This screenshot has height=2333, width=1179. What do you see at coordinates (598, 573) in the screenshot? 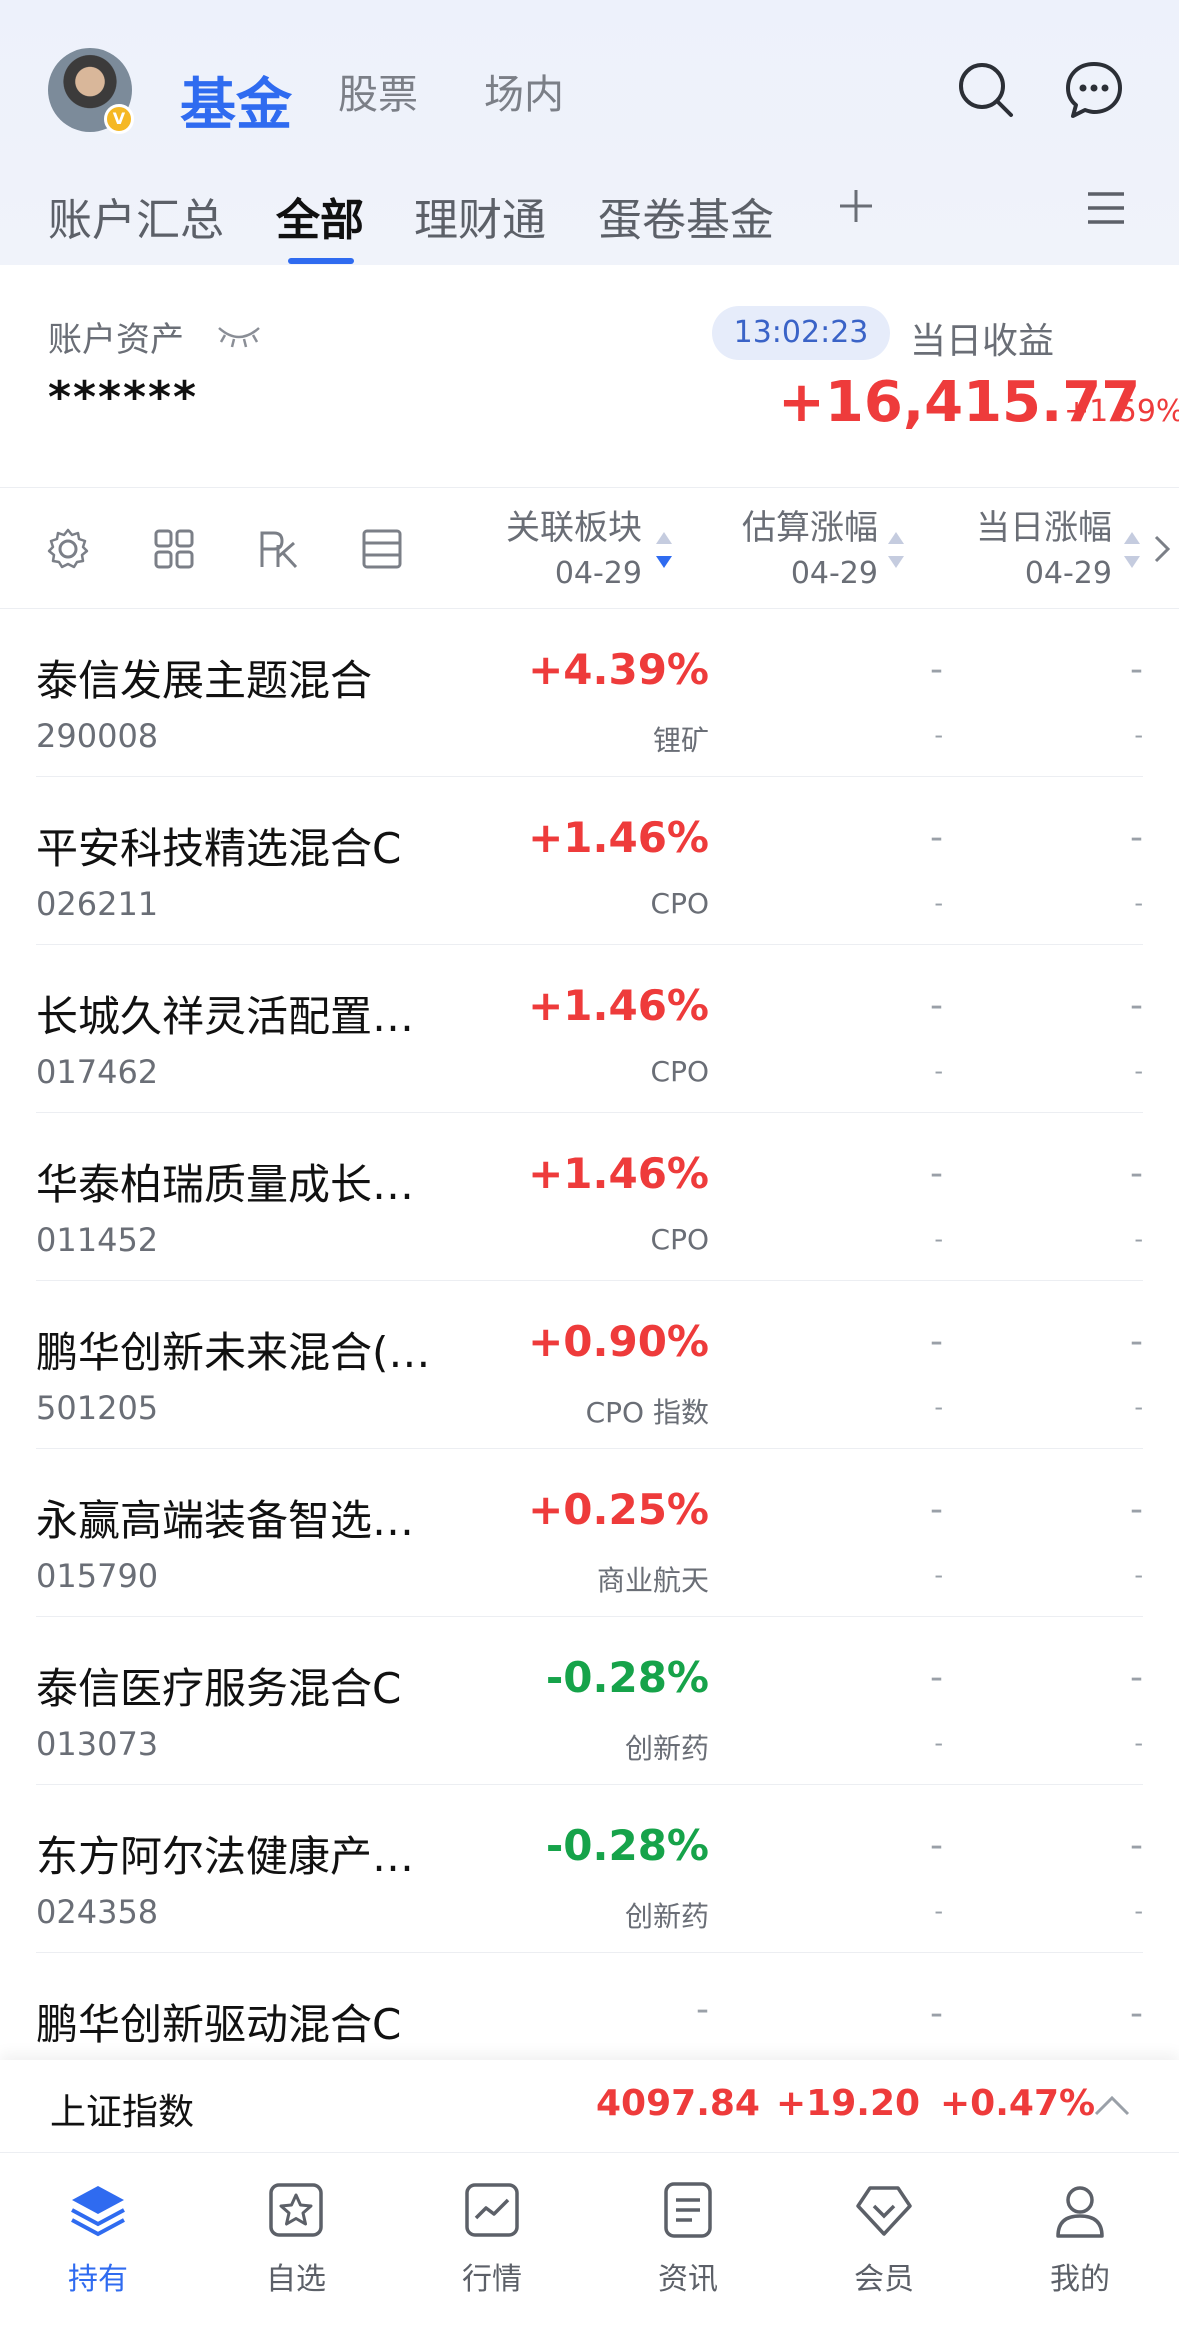
I see `column-sector-date: 04-29` at bounding box center [598, 573].